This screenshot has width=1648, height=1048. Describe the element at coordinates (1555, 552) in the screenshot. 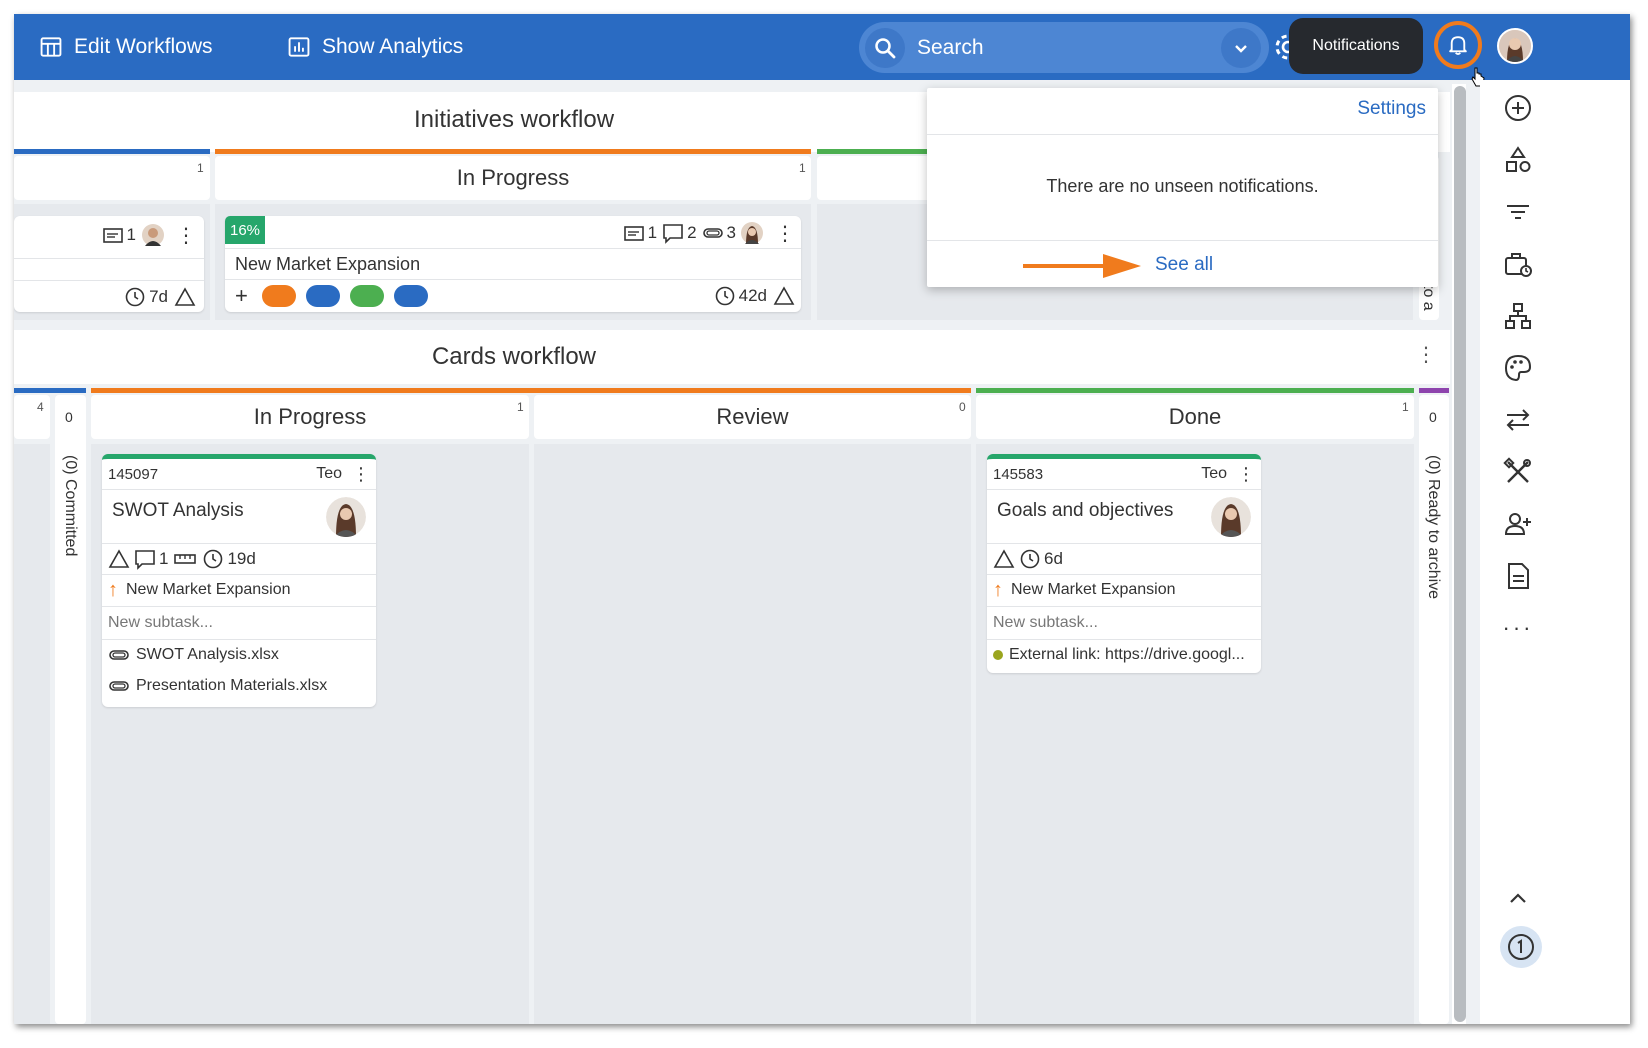

I see `right-sidebar: ···` at that location.